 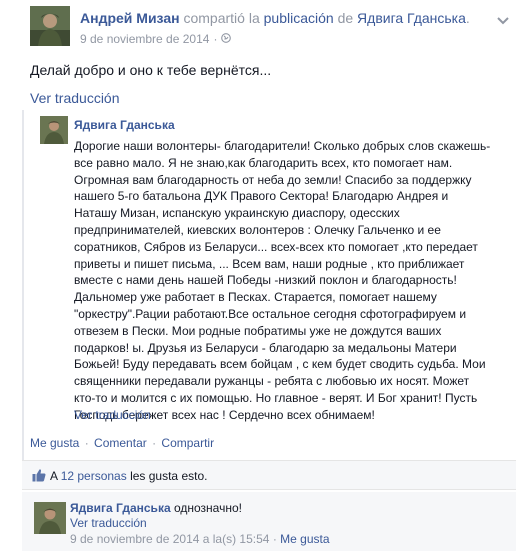 I want to click on likes-people-link: 12 personas, so click(x=94, y=476).